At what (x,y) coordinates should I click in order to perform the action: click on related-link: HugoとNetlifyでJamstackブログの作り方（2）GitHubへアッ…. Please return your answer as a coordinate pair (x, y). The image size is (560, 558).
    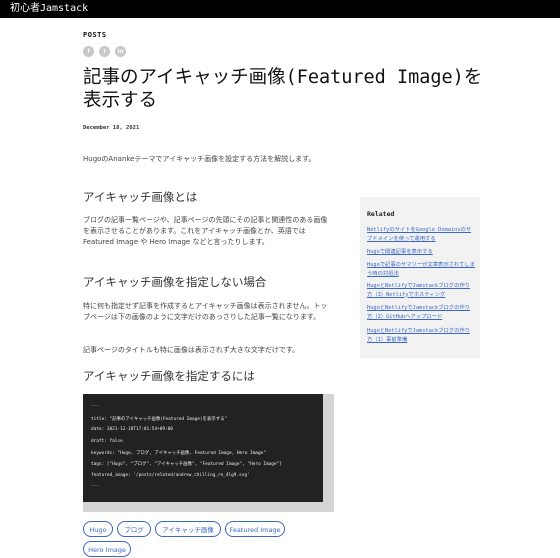
    Looking at the image, I should click on (421, 312).